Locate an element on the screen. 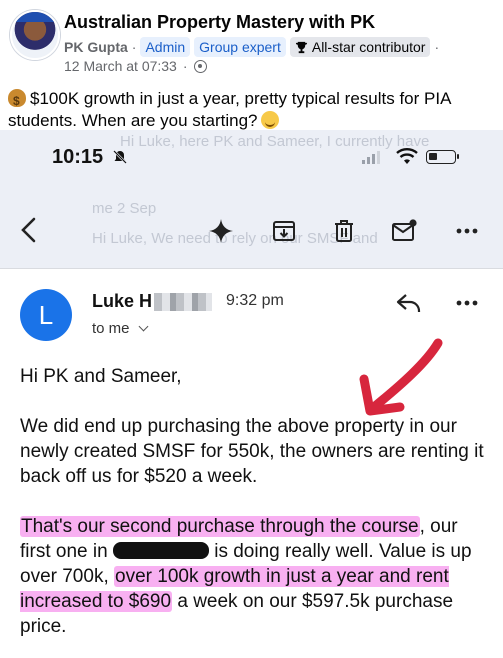 This screenshot has width=503, height=658. back-icon is located at coordinates (28, 230).